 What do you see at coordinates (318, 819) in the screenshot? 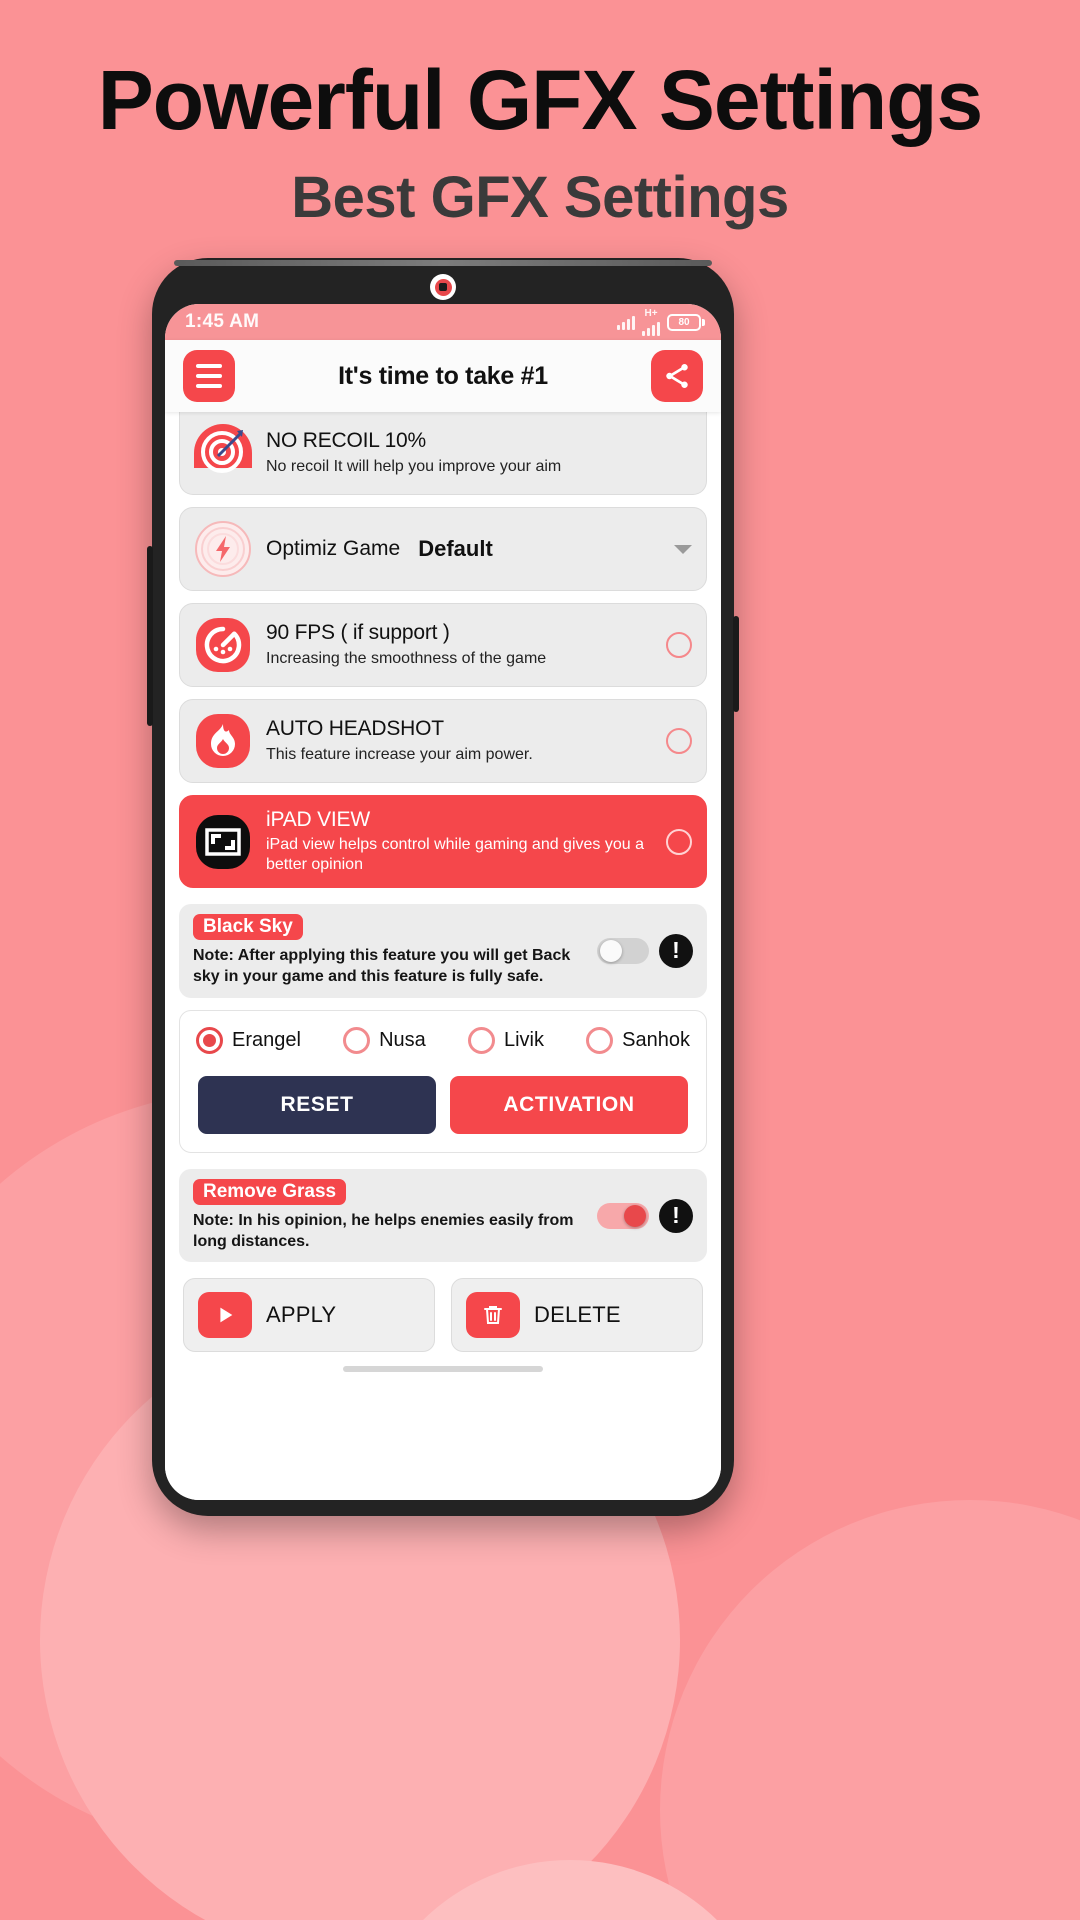
I see `feature-title: iPAD VIEW` at bounding box center [318, 819].